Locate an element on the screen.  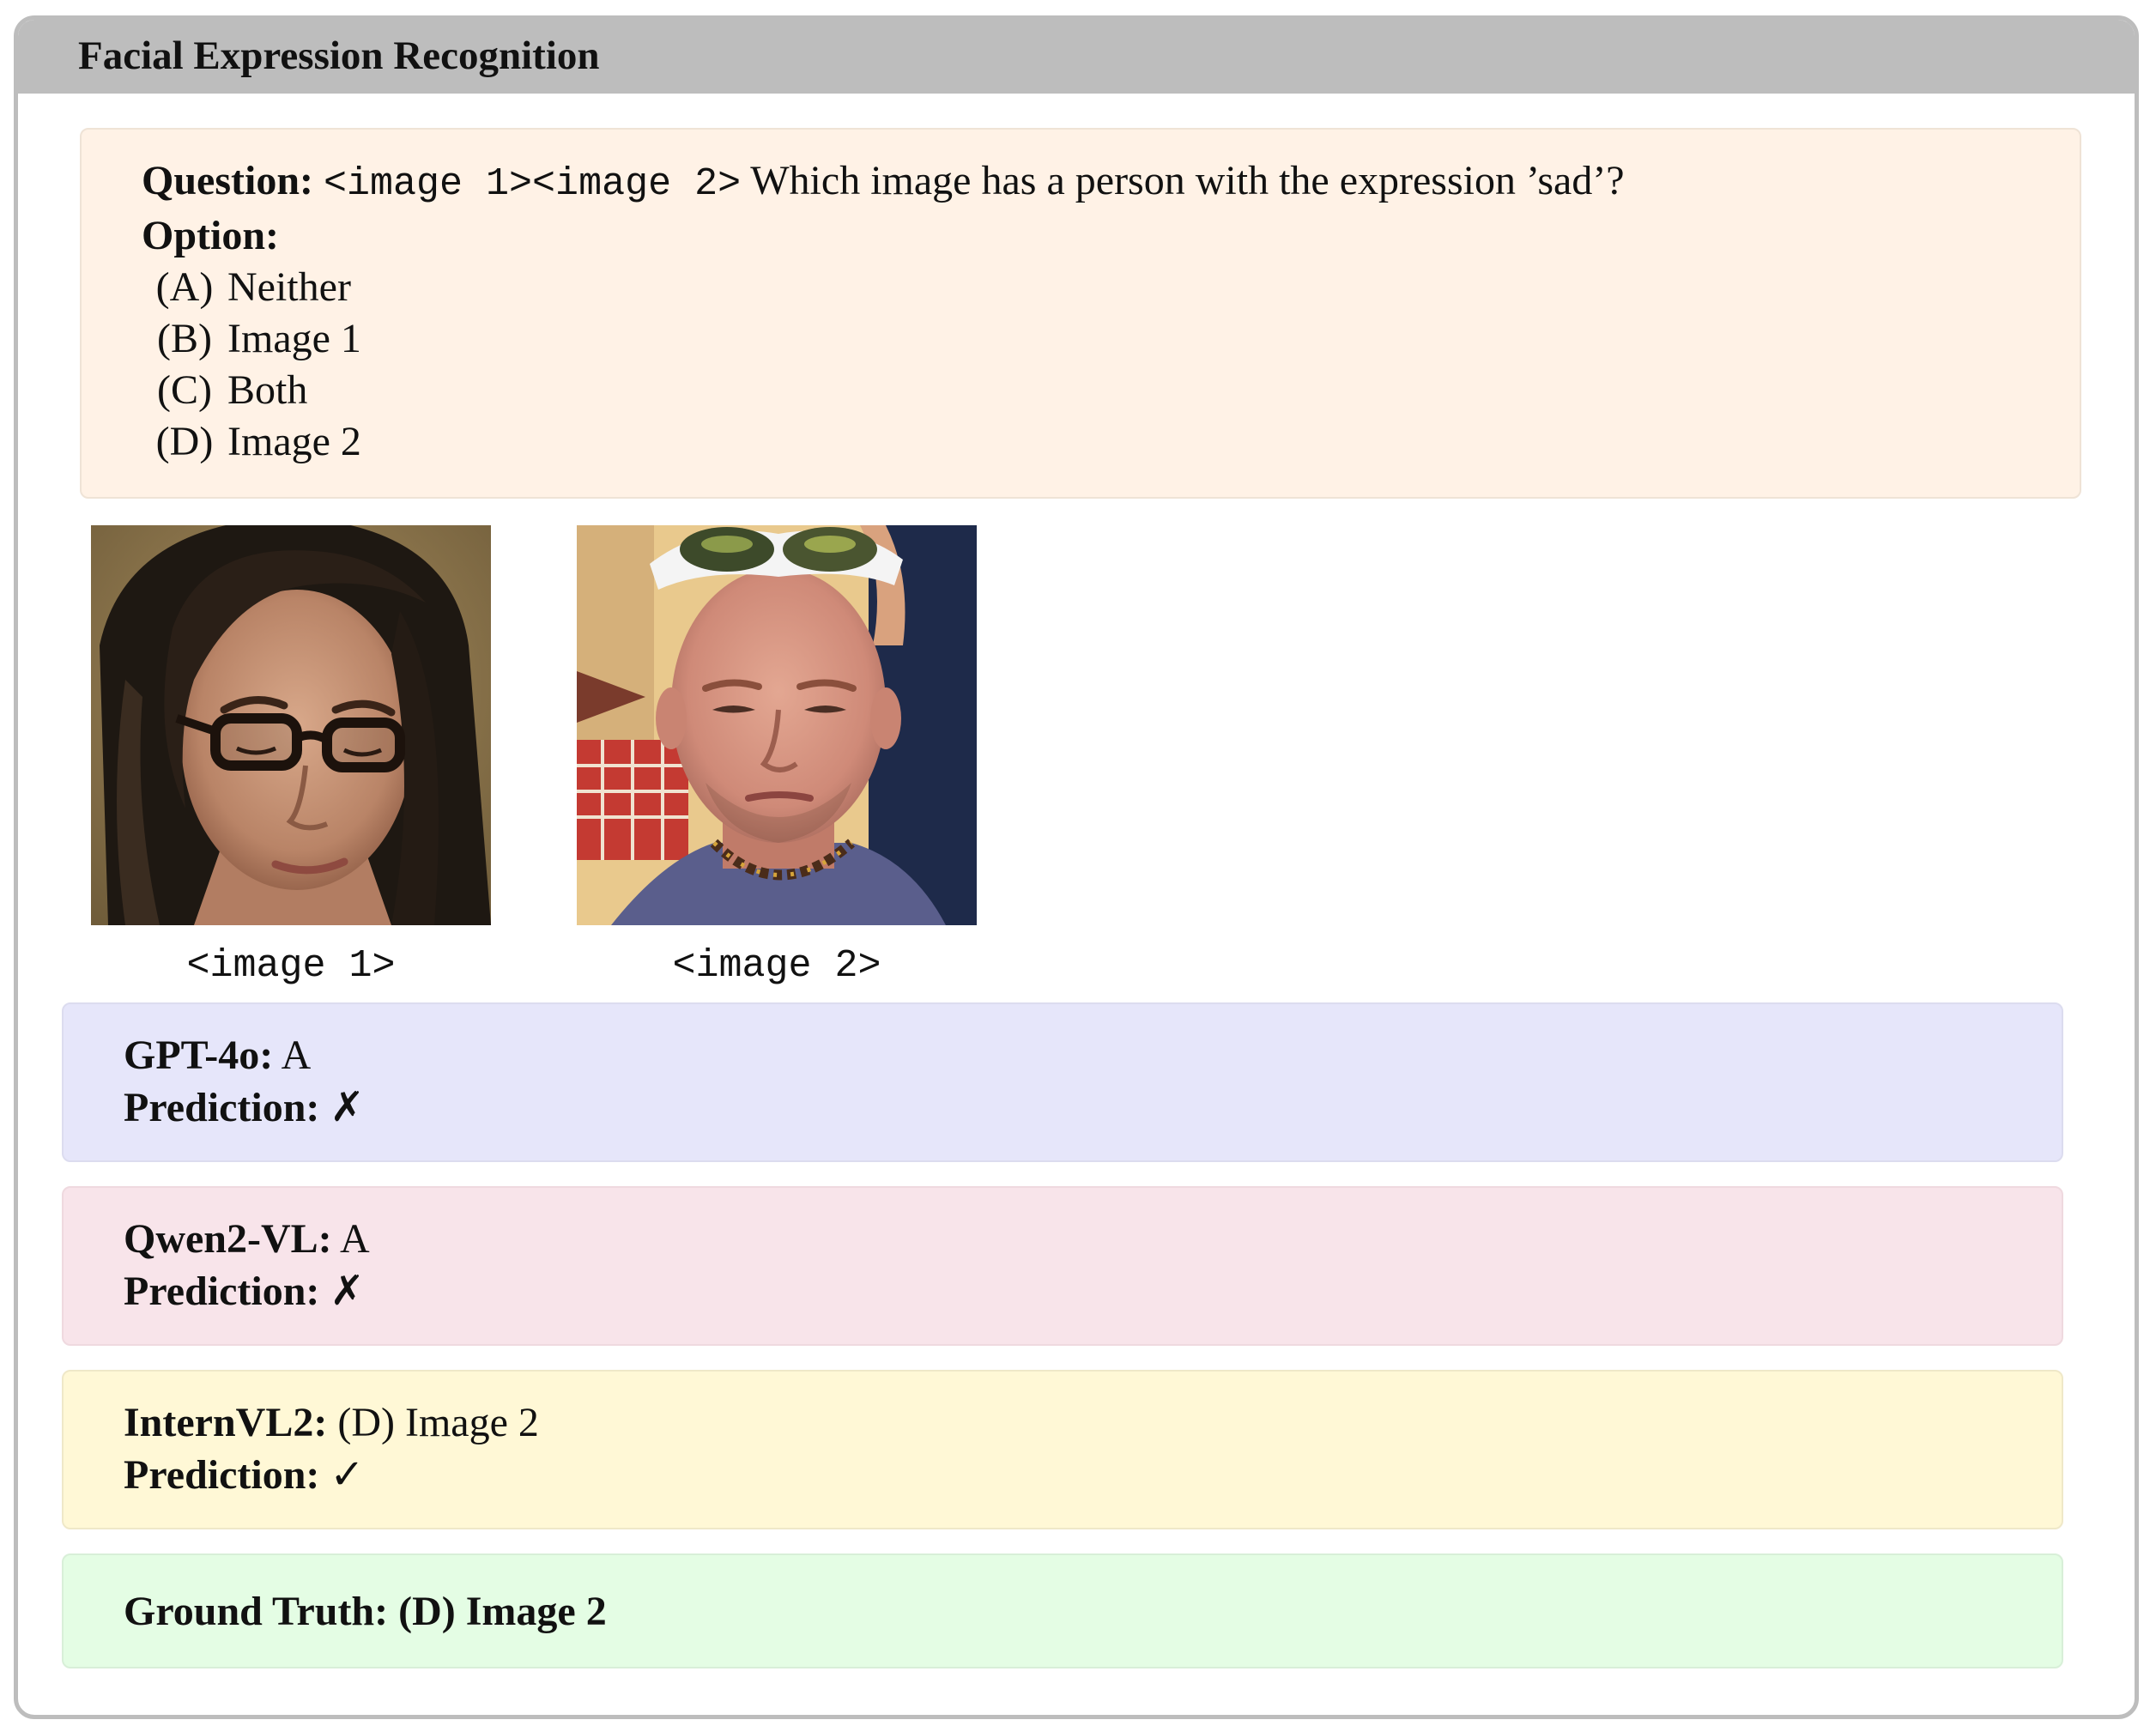
model-answer: (D) Image 2 is located at coordinates (438, 1422).